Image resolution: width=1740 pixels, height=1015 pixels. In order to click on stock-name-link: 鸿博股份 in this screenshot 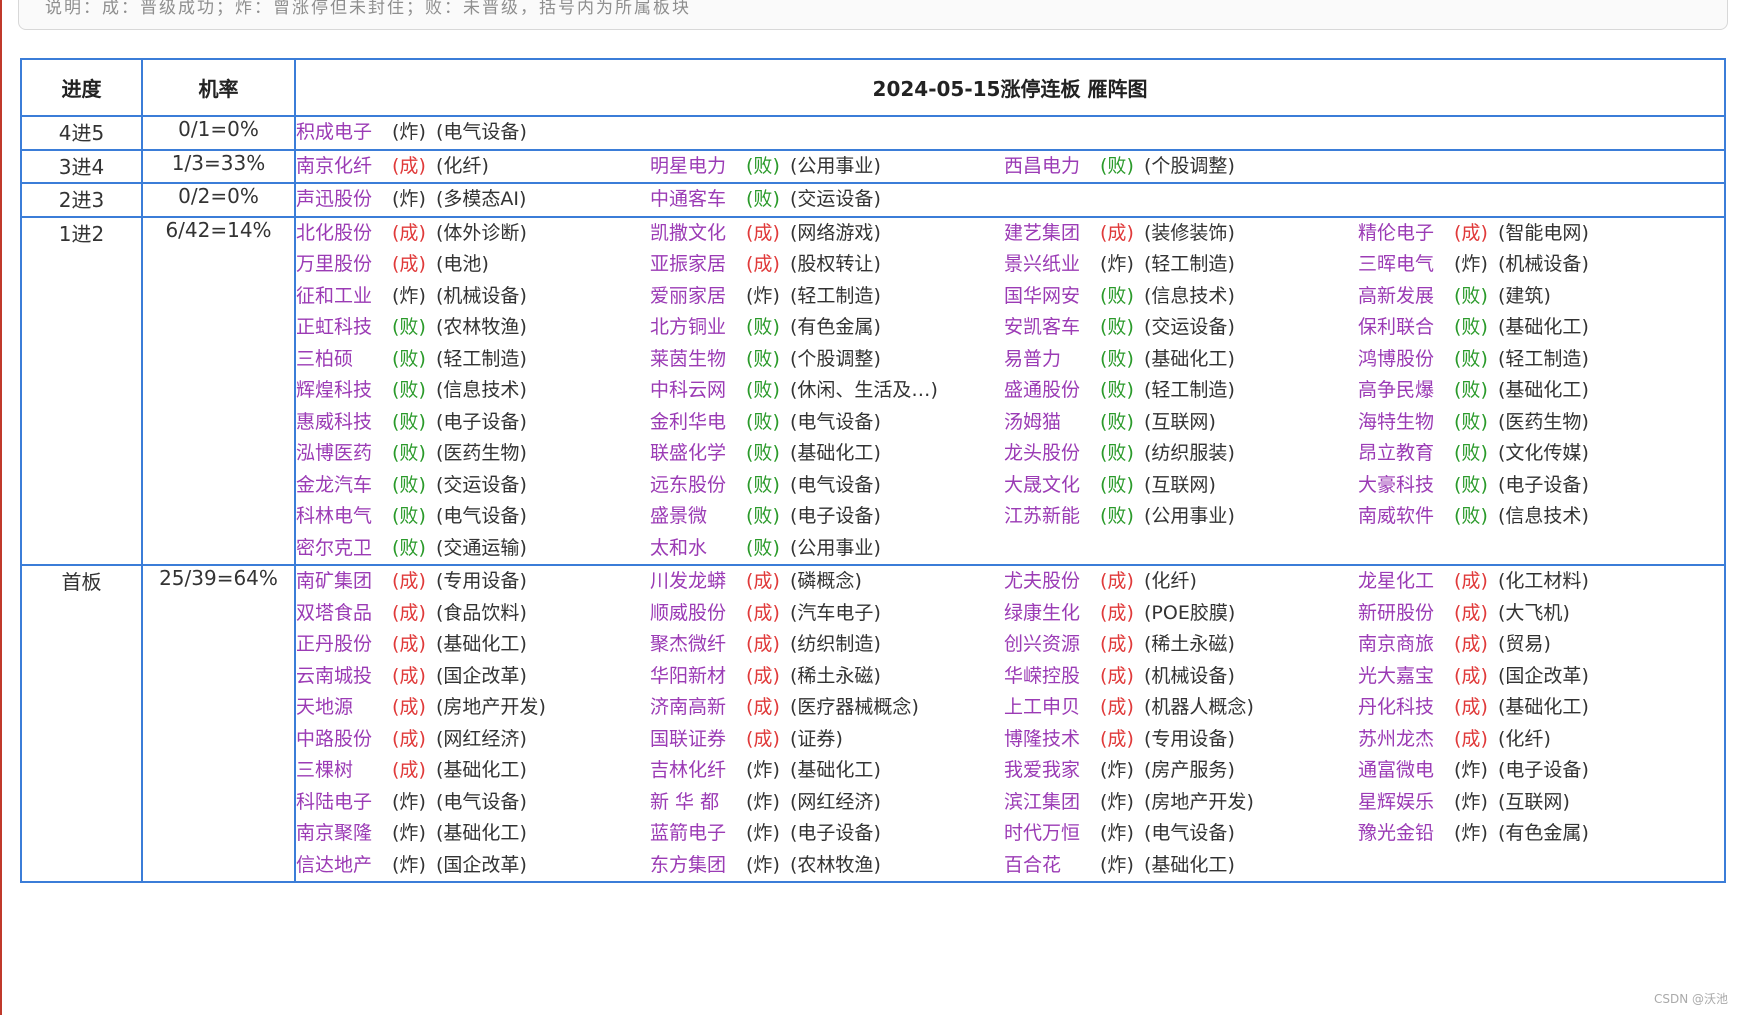, I will do `click(1406, 360)`.